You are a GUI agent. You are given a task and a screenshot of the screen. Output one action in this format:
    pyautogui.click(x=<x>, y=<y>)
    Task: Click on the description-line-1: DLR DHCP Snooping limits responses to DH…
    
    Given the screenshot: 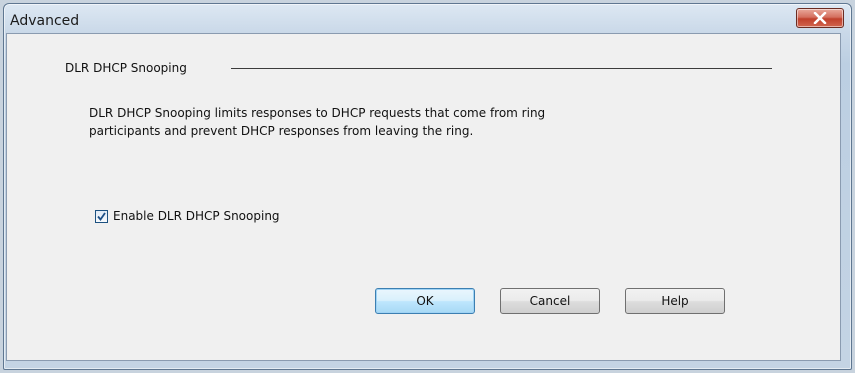 What is the action you would take?
    pyautogui.click(x=317, y=113)
    